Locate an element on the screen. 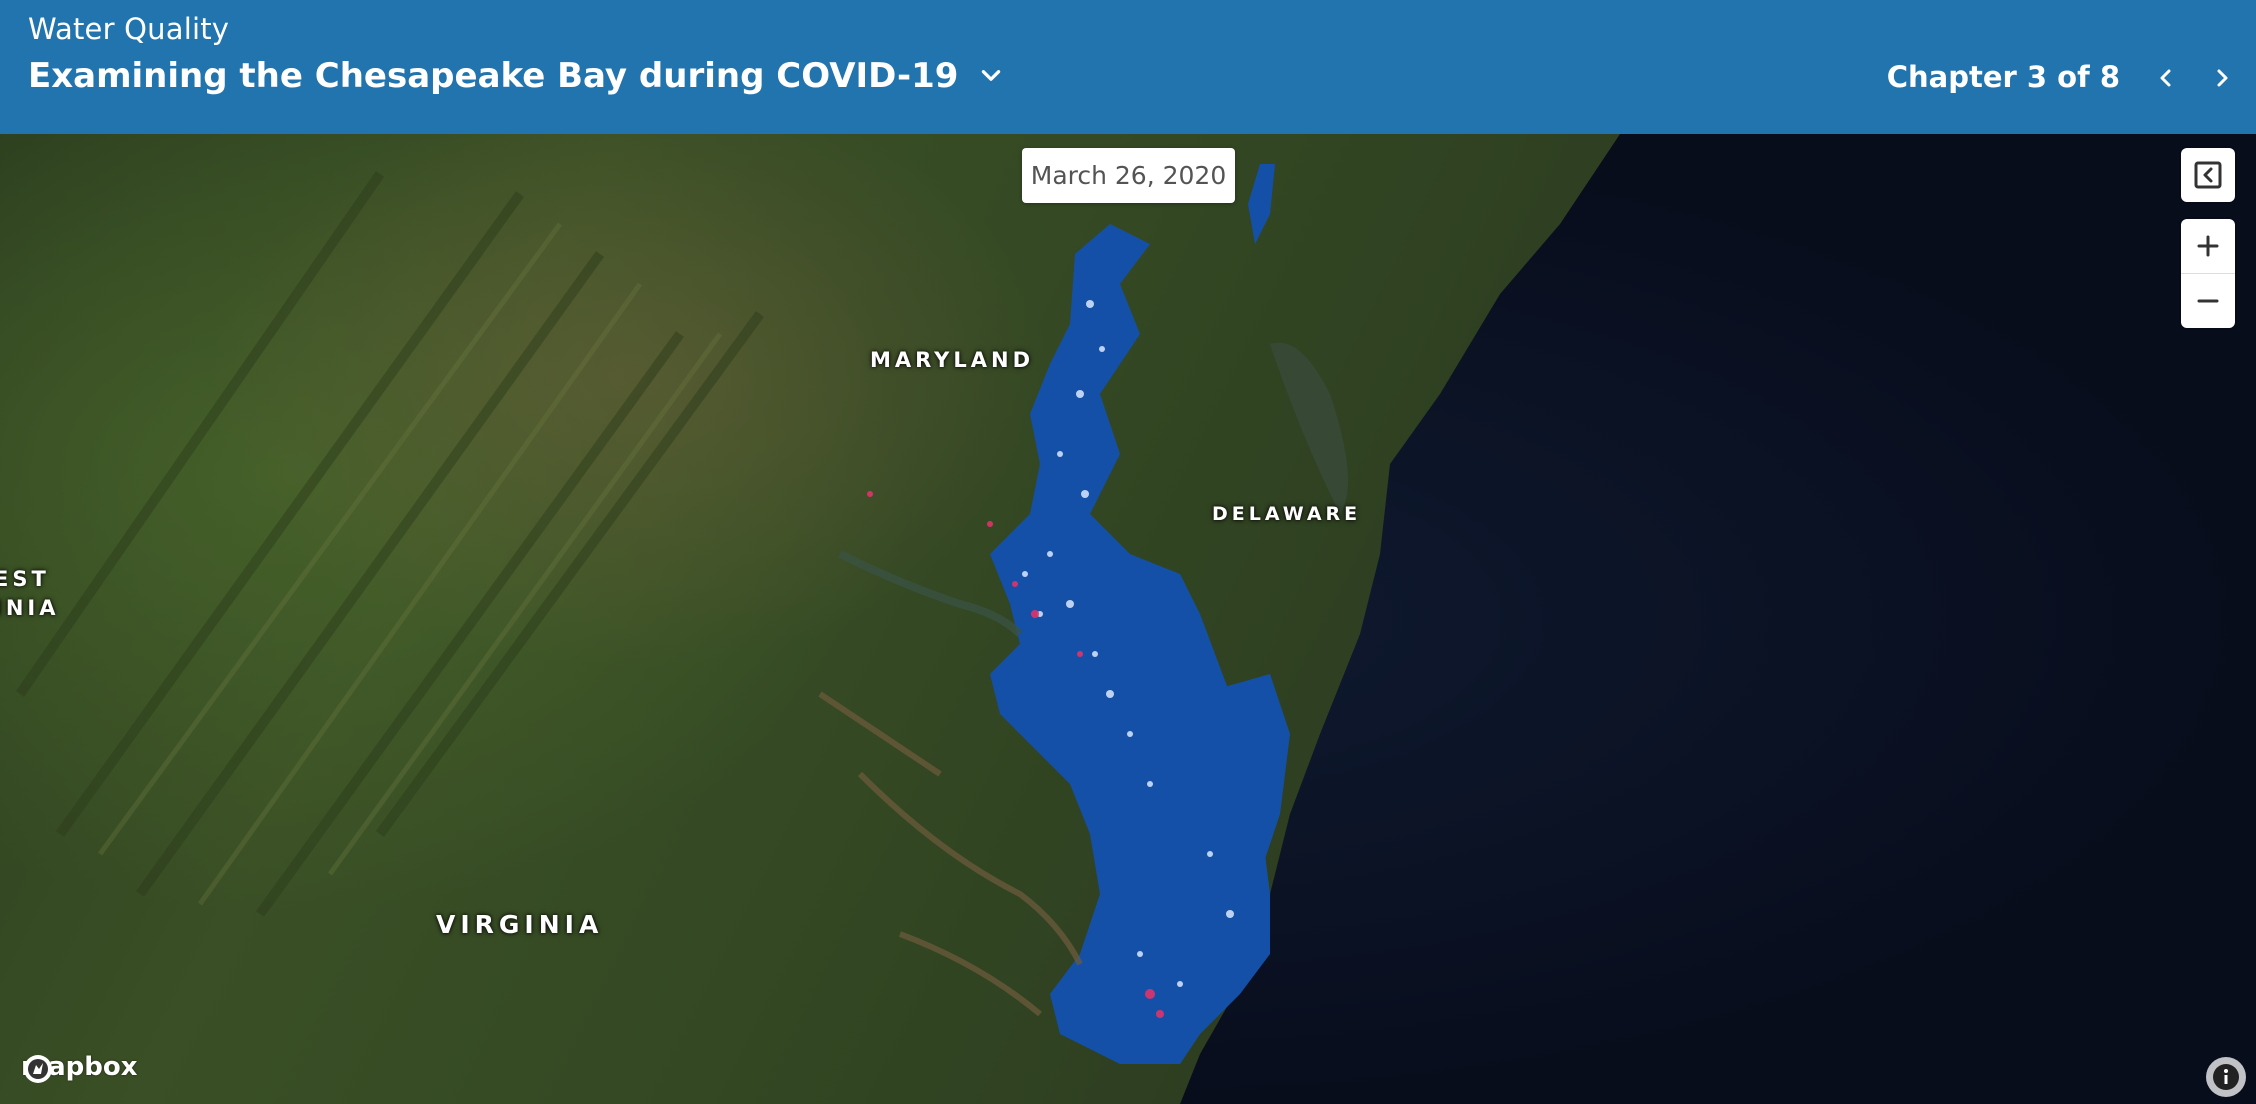  zoom-control is located at coordinates (2208, 273).